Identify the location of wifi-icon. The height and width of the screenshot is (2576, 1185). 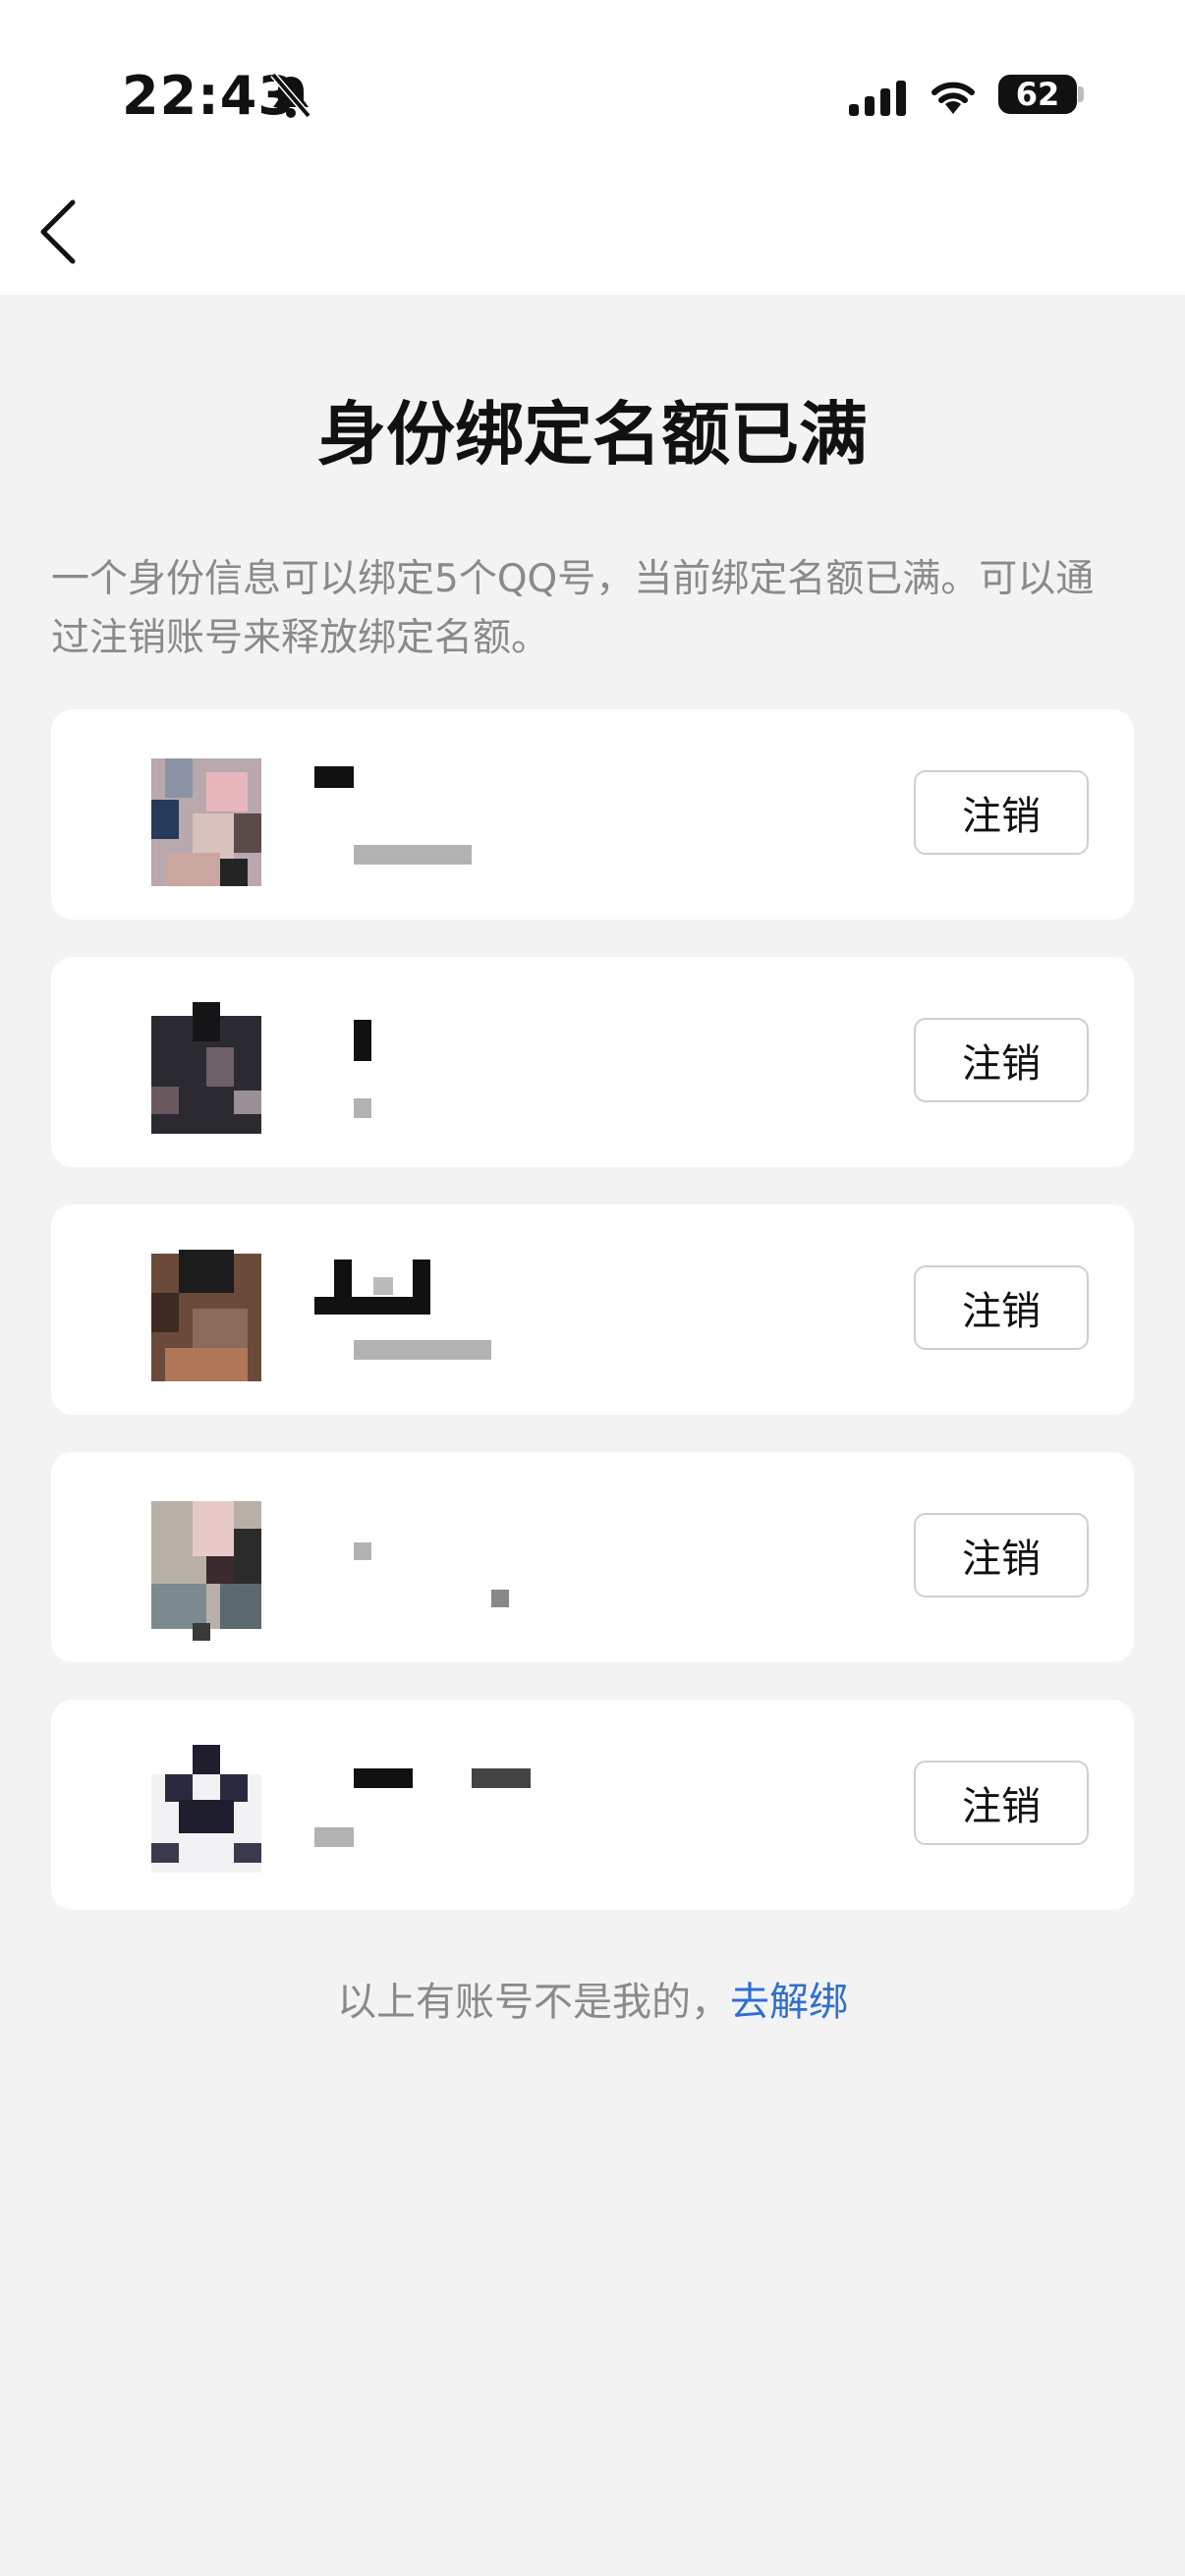
(953, 98).